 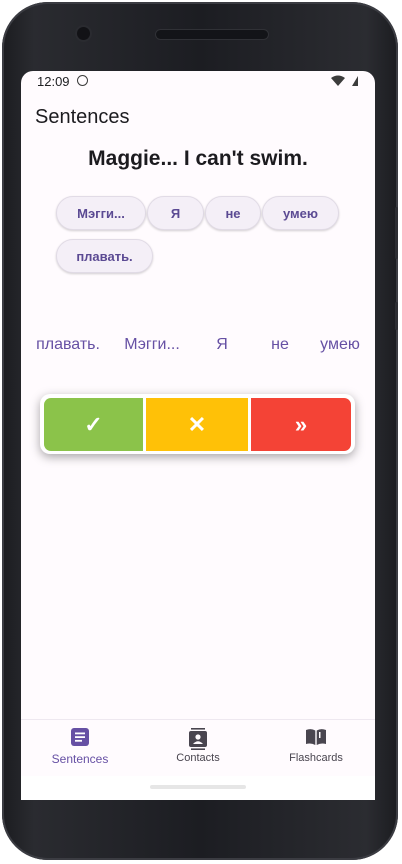 What do you see at coordinates (198, 739) in the screenshot?
I see `contact-card-icon` at bounding box center [198, 739].